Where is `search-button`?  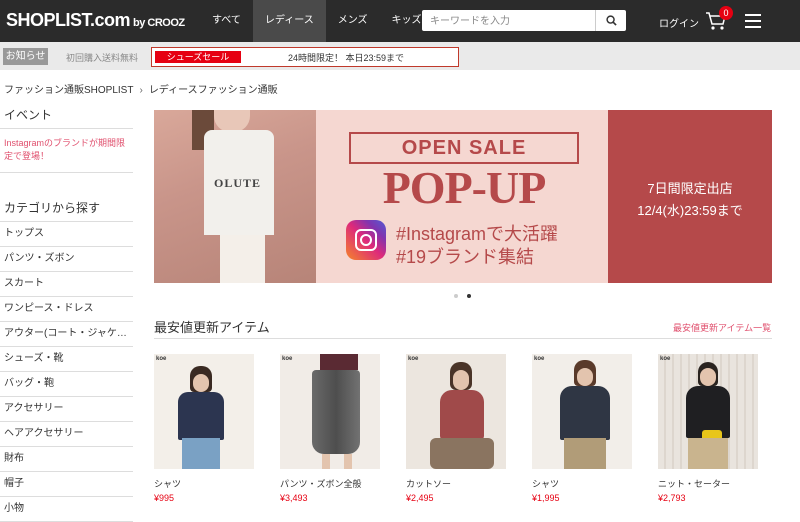 search-button is located at coordinates (610, 20).